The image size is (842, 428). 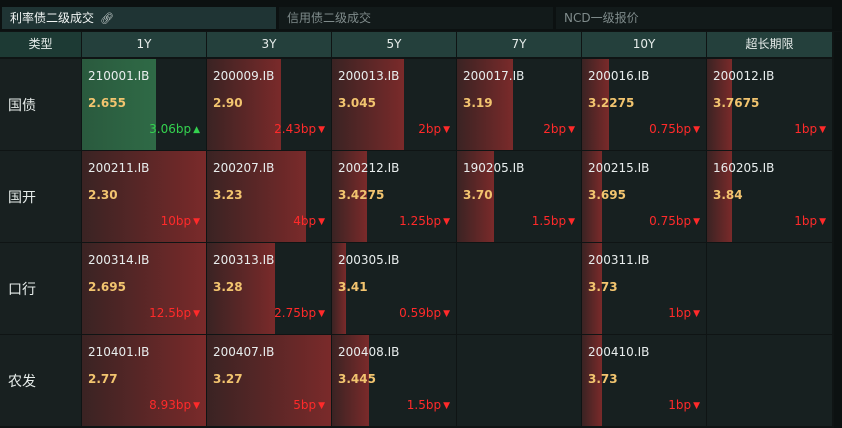 What do you see at coordinates (299, 129) in the screenshot?
I see `yield-change: 2.43bp ▼` at bounding box center [299, 129].